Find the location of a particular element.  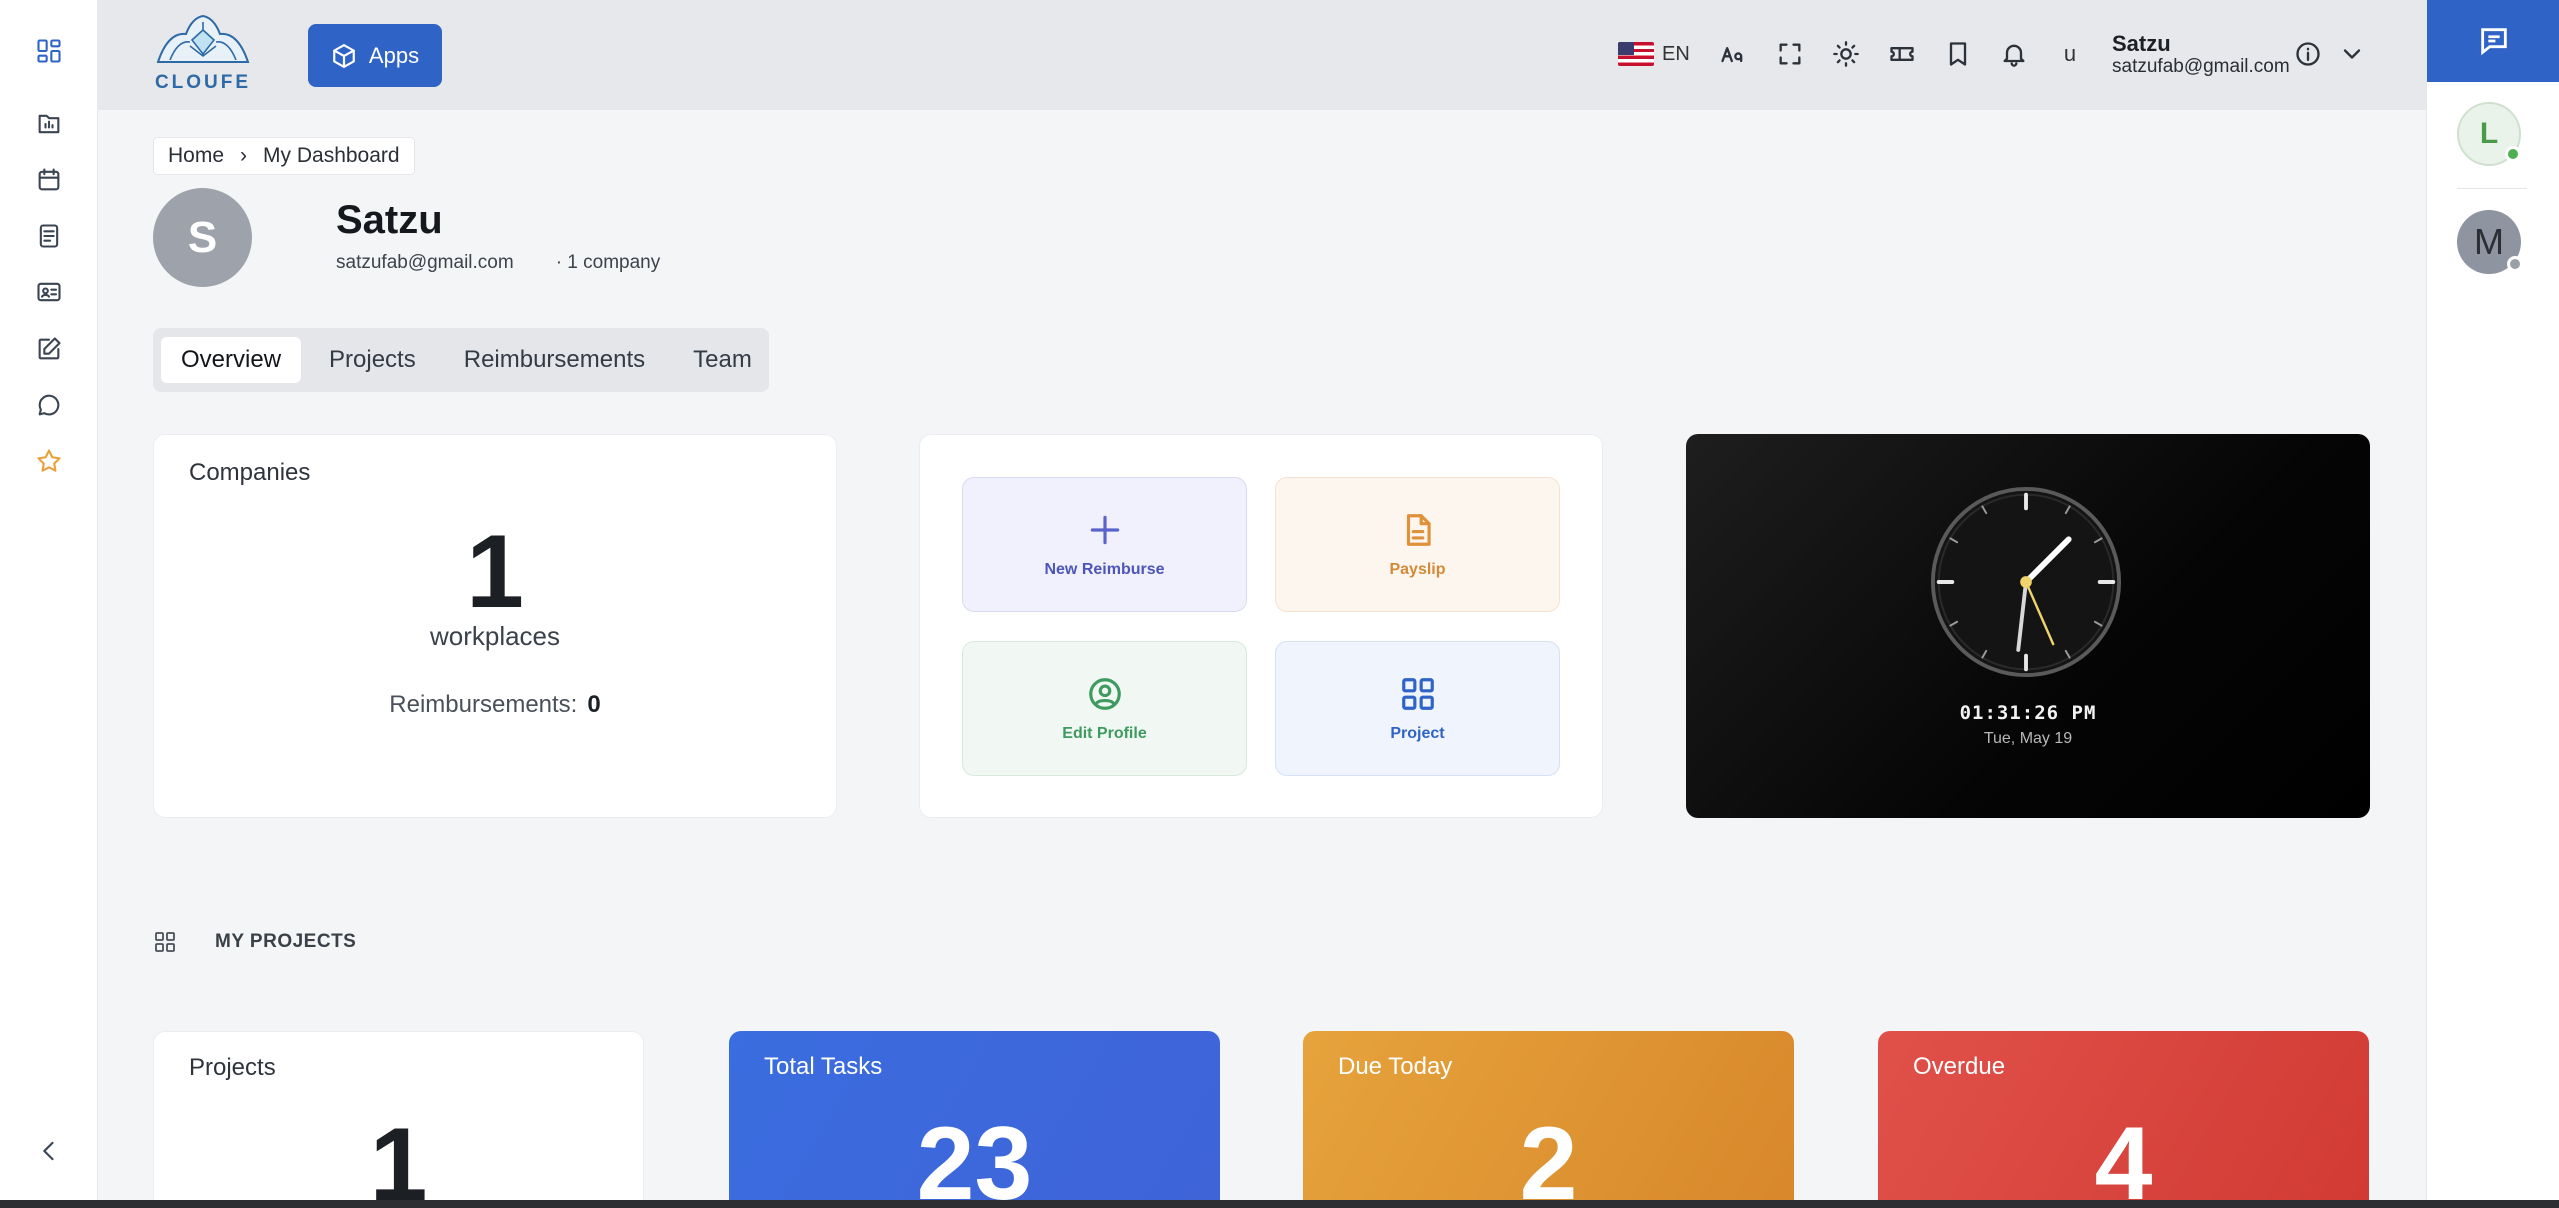

calendar-icon is located at coordinates (49, 180).